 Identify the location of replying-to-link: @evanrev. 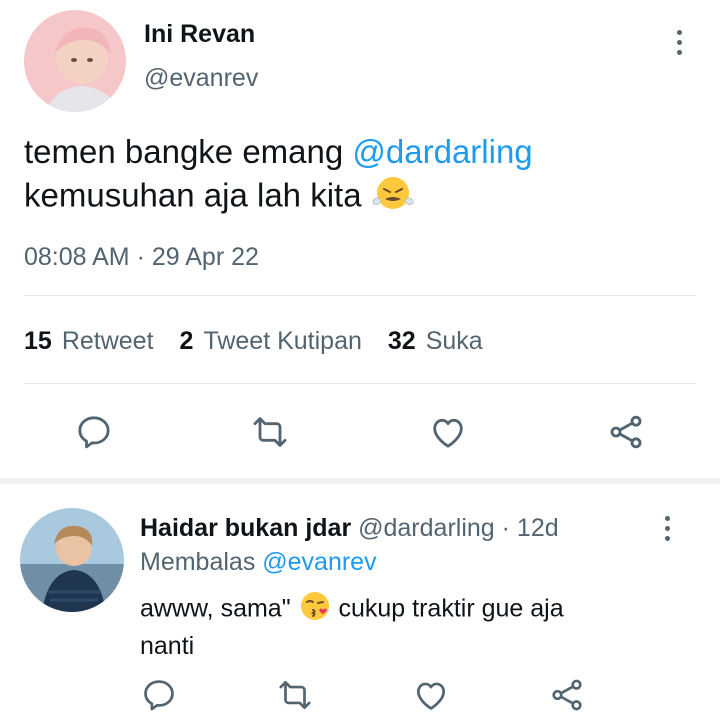
(319, 562).